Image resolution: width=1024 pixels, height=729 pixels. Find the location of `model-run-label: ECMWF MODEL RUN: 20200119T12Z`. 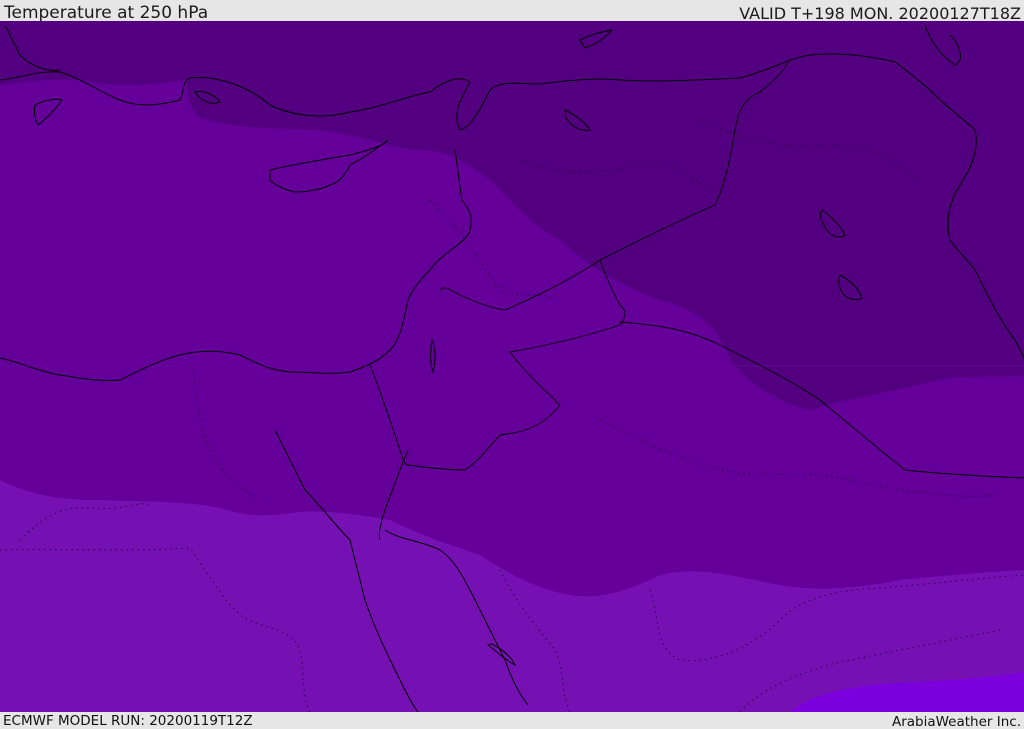

model-run-label: ECMWF MODEL RUN: 20200119T12Z is located at coordinates (128, 721).